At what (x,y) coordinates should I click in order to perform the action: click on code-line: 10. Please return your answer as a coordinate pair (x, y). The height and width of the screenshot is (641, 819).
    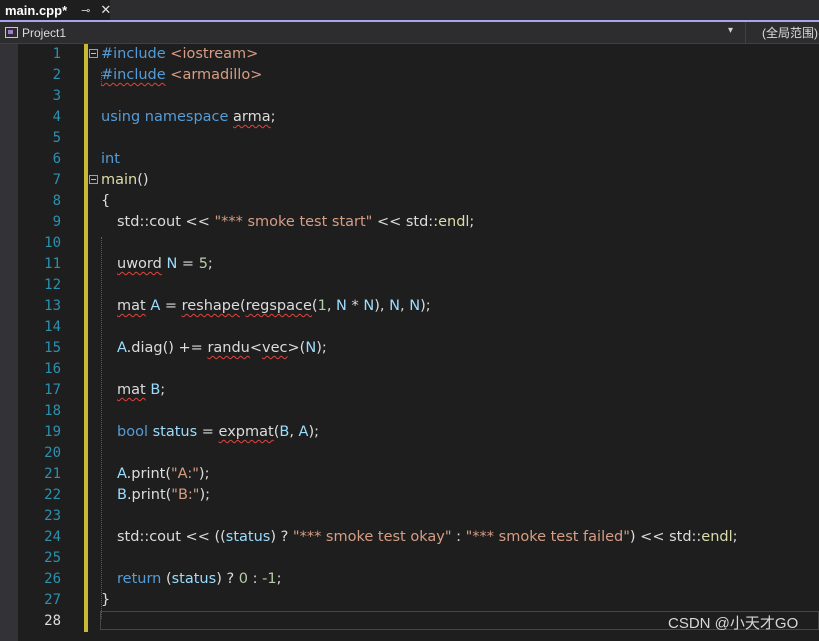
    Looking at the image, I should click on (409, 243).